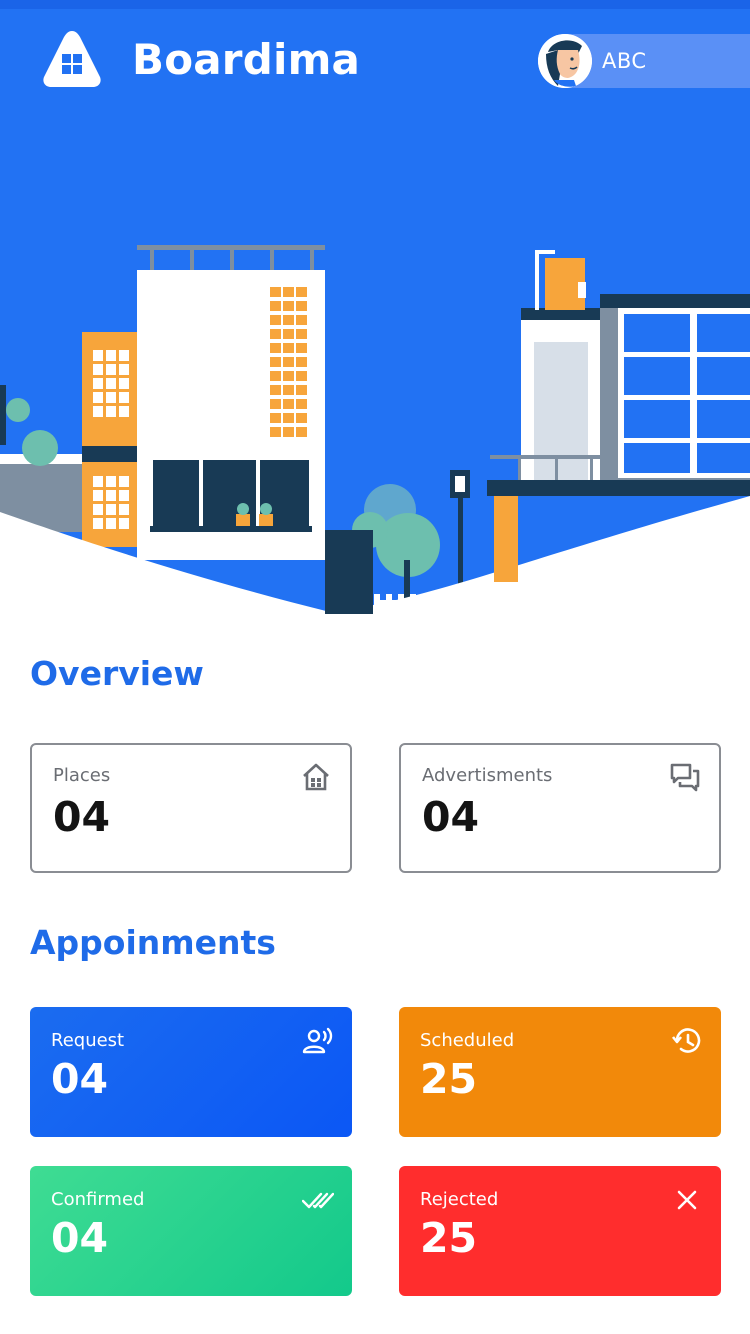 This screenshot has height=1334, width=750. Describe the element at coordinates (467, 1040) in the screenshot. I see `card-label: Scheduled` at that location.